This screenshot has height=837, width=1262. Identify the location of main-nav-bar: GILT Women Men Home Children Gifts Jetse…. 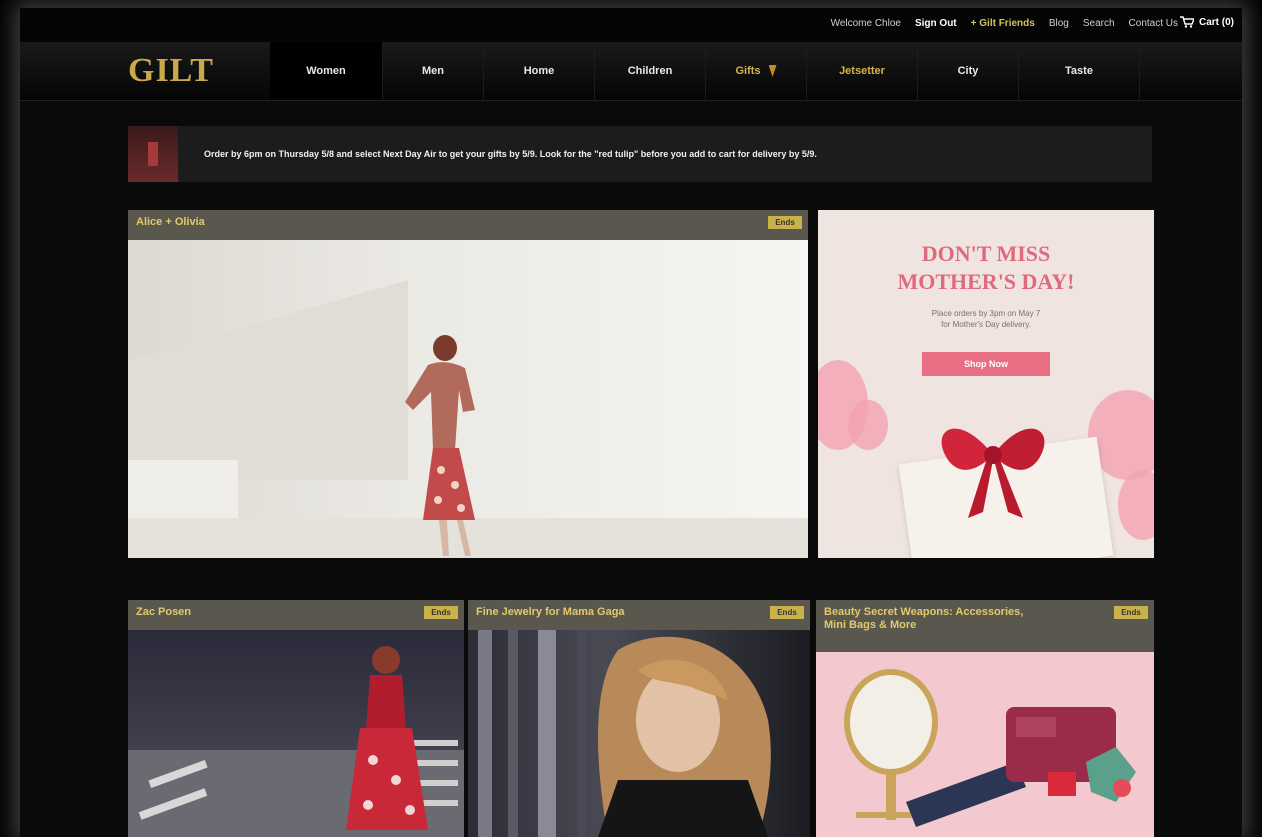
(631, 71).